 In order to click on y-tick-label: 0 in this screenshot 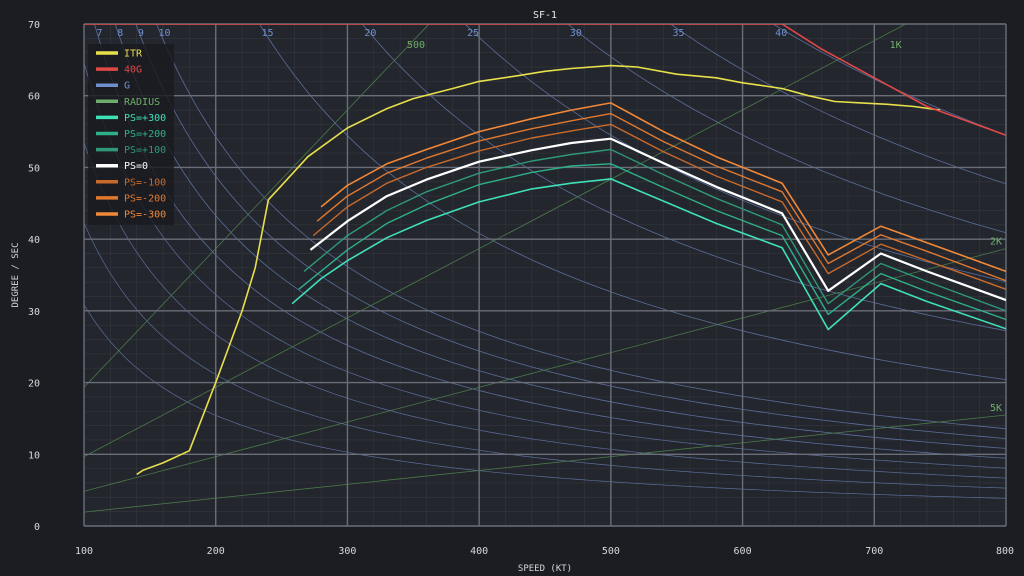, I will do `click(37, 527)`.